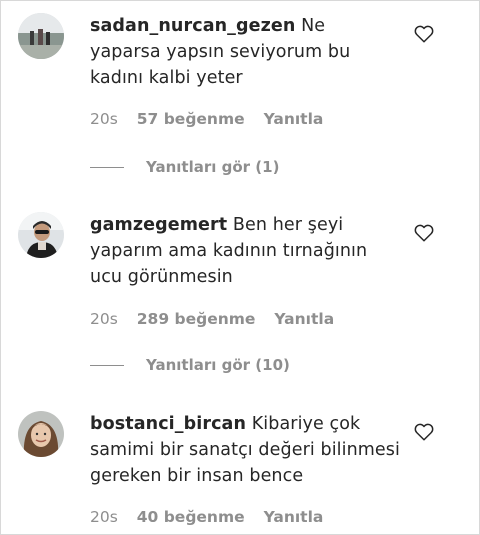 The image size is (480, 535). I want to click on comment-username: sadan_nurcan_gezen, so click(192, 26).